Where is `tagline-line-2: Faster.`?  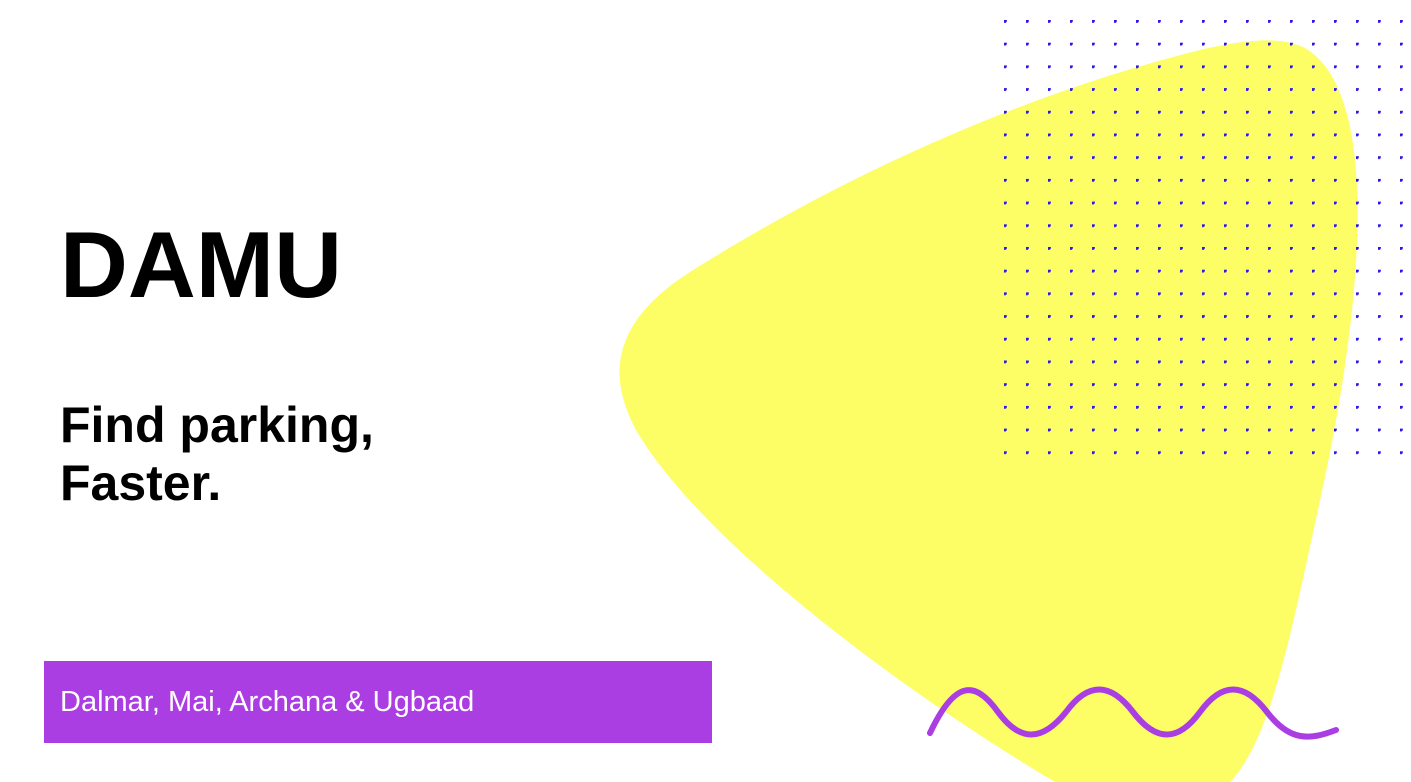
tagline-line-2: Faster. is located at coordinates (141, 483).